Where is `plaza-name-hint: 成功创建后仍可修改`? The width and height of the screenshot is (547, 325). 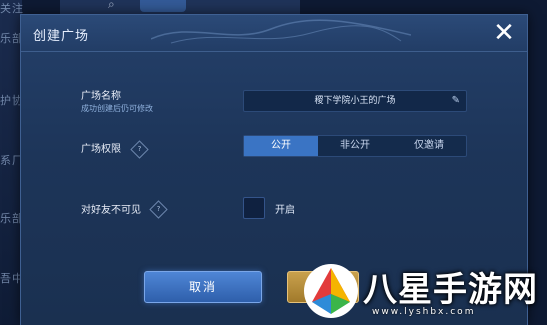
plaza-name-hint: 成功创建后仍可修改 is located at coordinates (117, 108).